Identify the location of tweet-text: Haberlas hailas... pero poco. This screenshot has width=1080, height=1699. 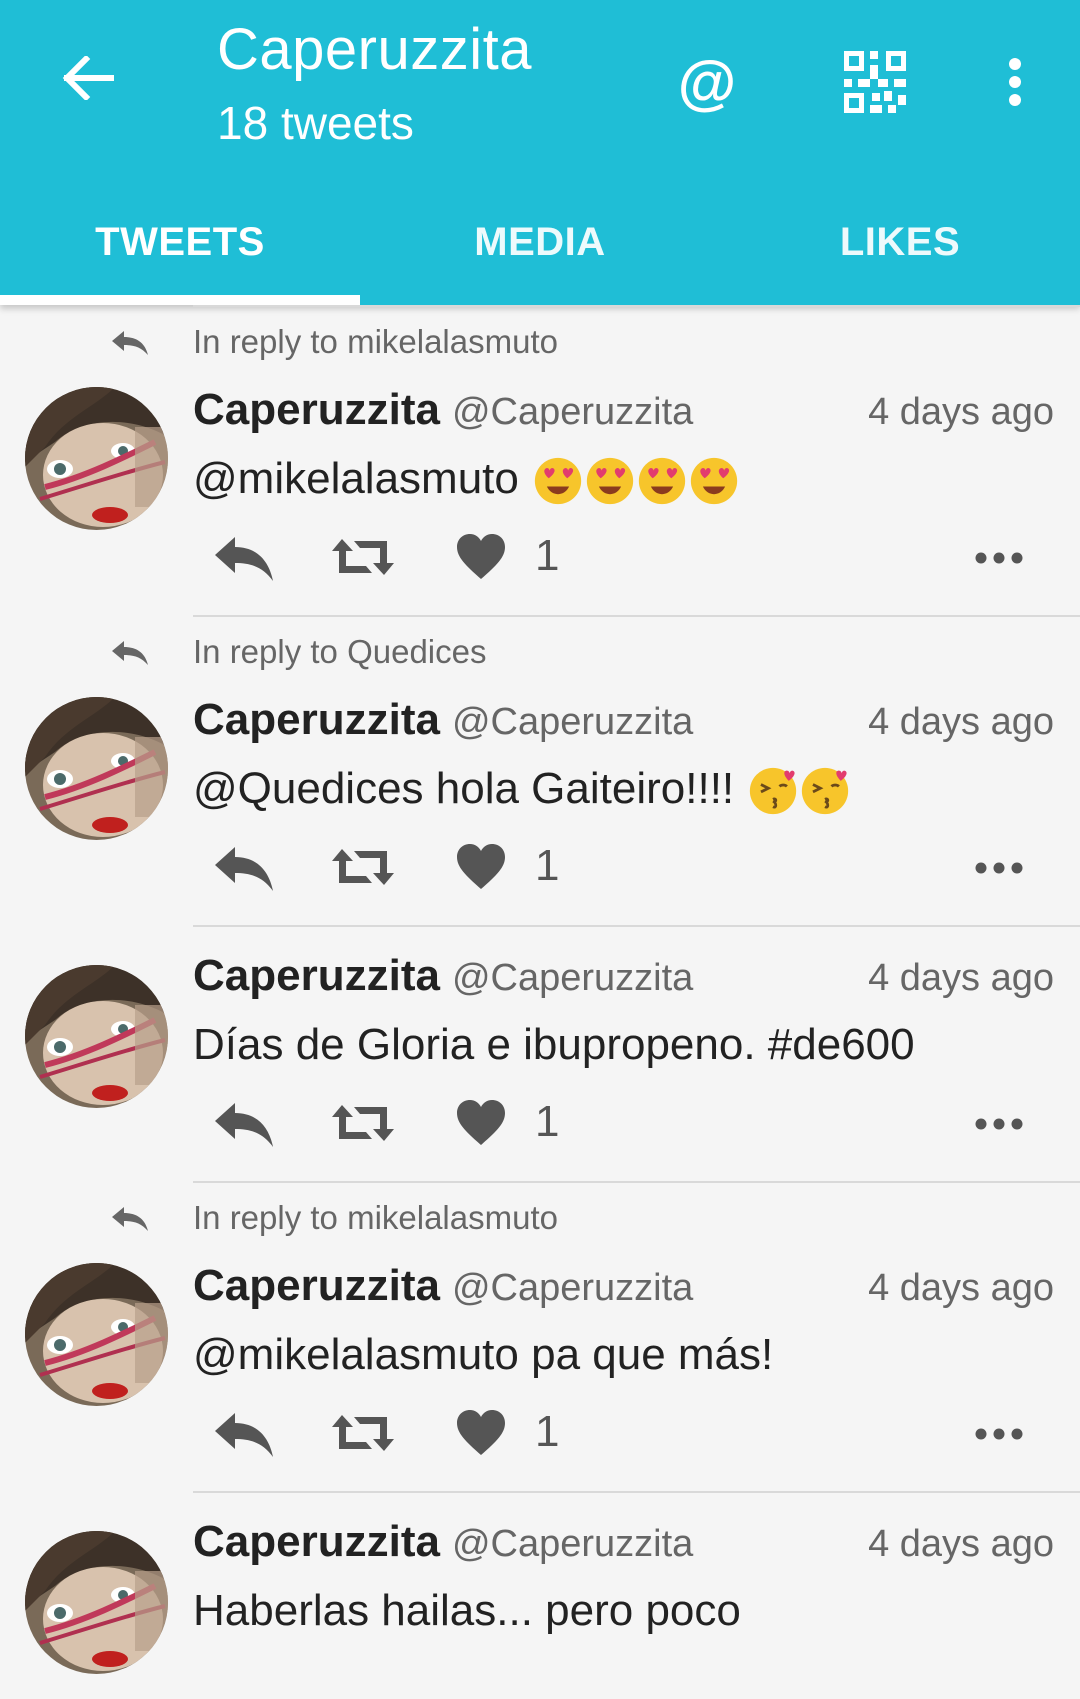
(636, 1611).